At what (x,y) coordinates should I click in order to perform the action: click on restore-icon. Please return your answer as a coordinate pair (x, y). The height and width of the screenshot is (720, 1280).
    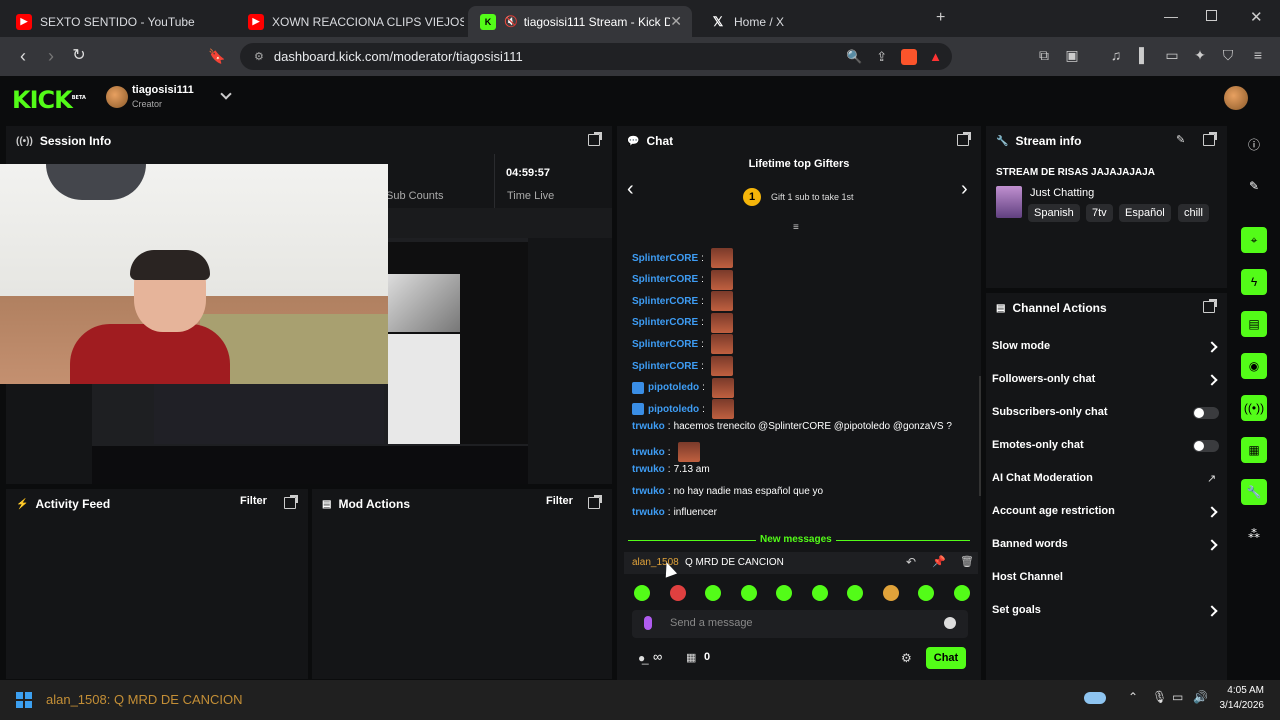
    Looking at the image, I should click on (1211, 15).